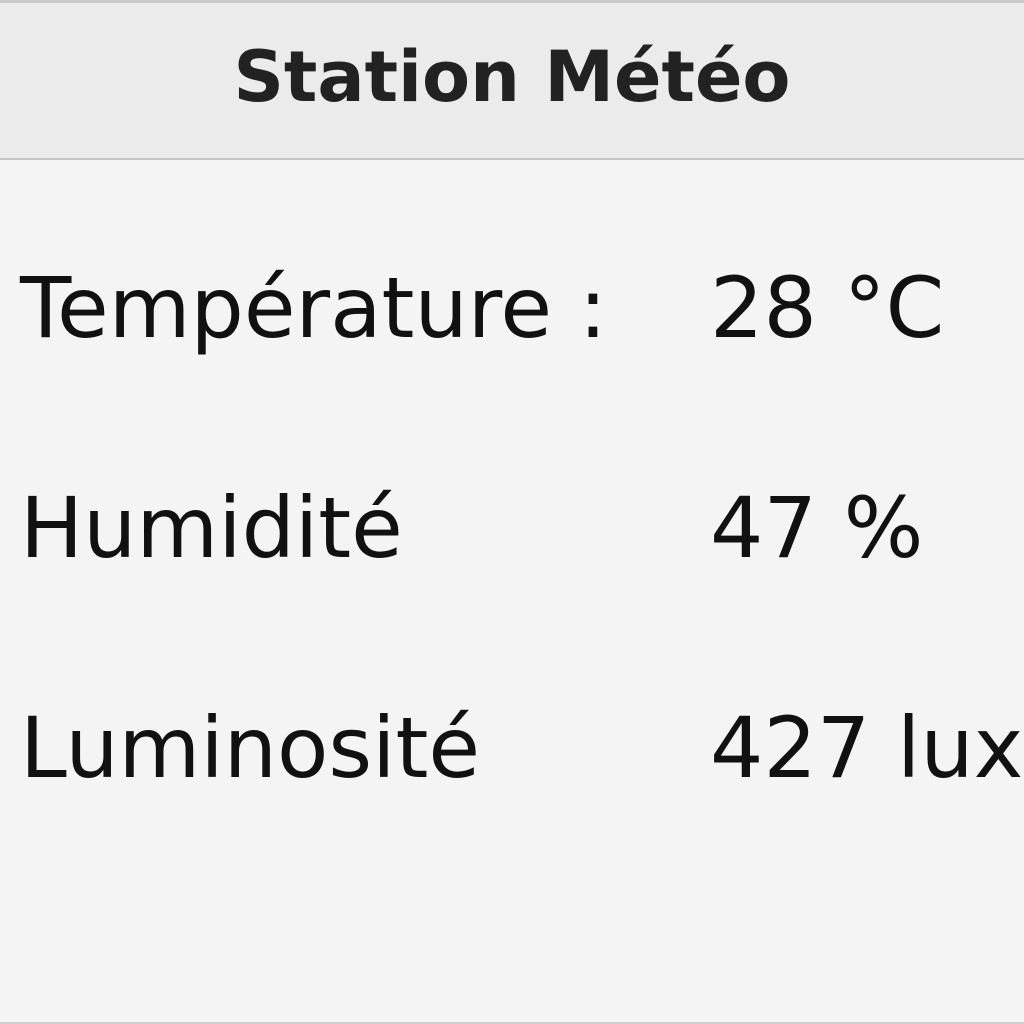 The height and width of the screenshot is (1024, 1024). What do you see at coordinates (867, 748) in the screenshot?
I see `luminosity-value: 427 lux` at bounding box center [867, 748].